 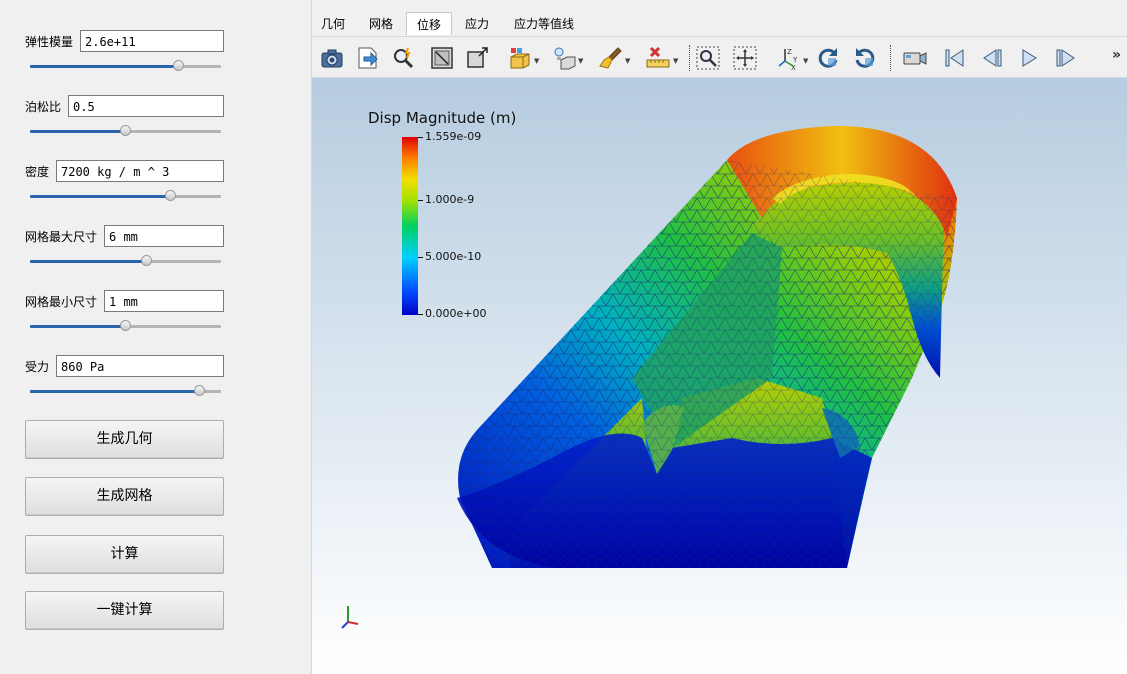 I want to click on svg-text: Z, so click(x=789, y=52).